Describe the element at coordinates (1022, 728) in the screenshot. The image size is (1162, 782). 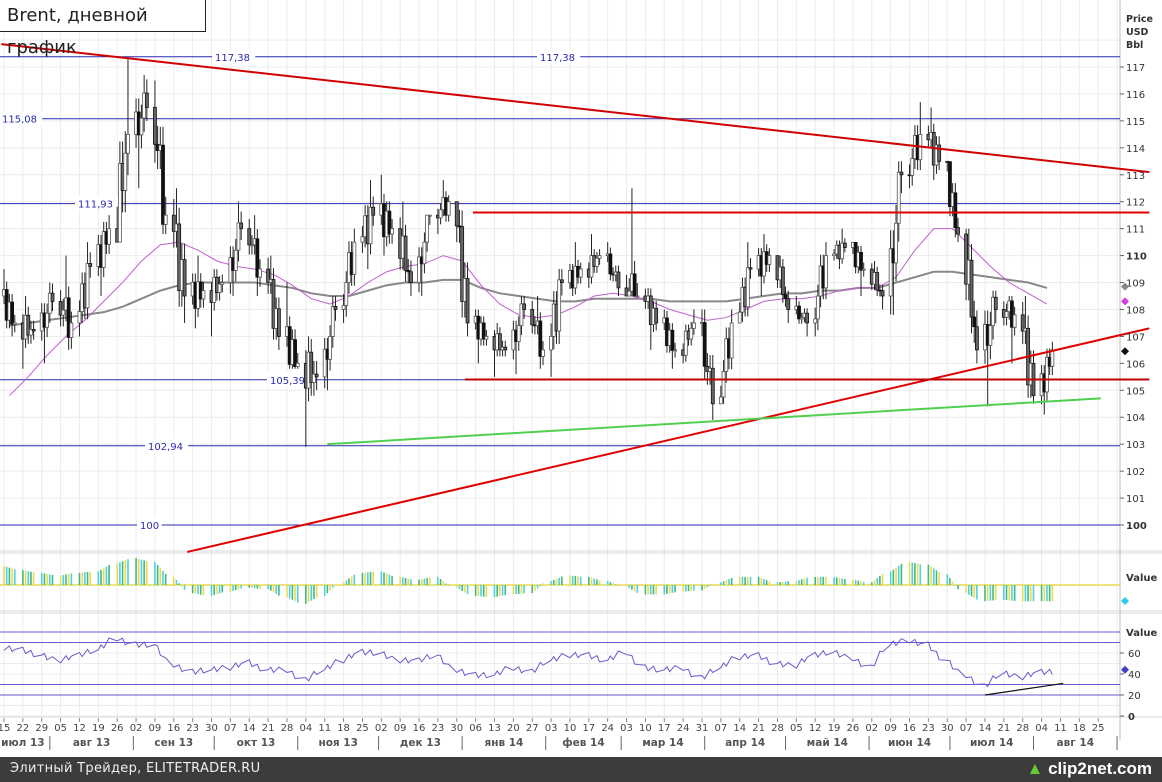
I see `week-label: 28` at that location.